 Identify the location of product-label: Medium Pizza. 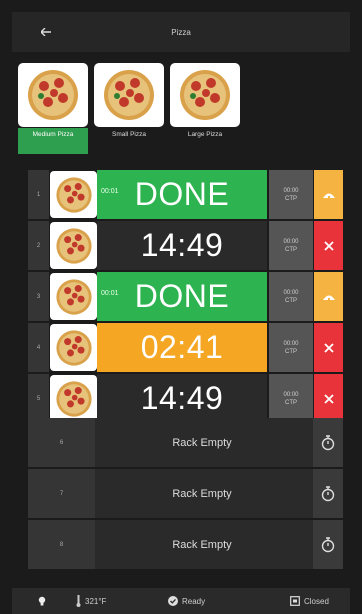
(53, 141).